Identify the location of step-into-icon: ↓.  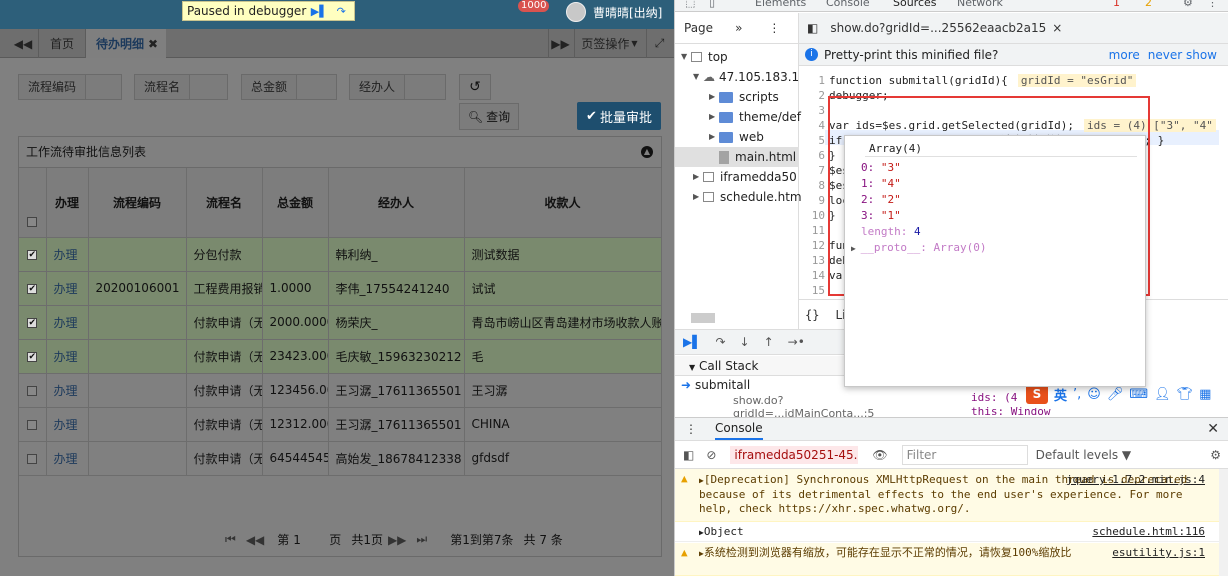
(745, 342).